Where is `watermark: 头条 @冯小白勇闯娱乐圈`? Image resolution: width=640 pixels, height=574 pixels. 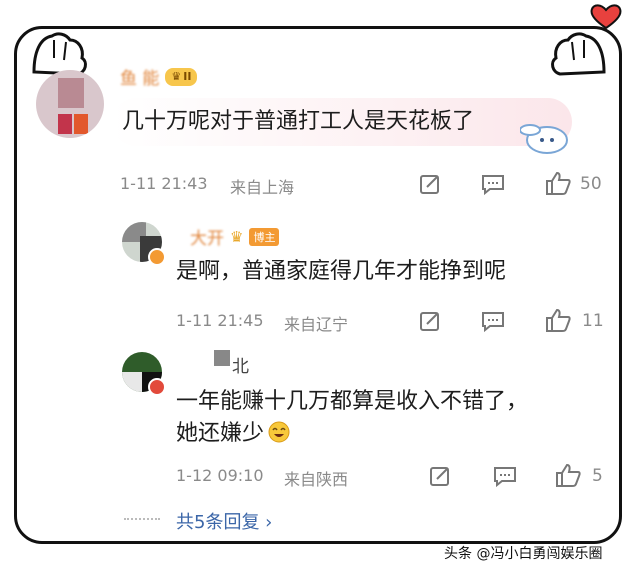
watermark: 头条 @冯小白勇闯娱乐圈 is located at coordinates (523, 554).